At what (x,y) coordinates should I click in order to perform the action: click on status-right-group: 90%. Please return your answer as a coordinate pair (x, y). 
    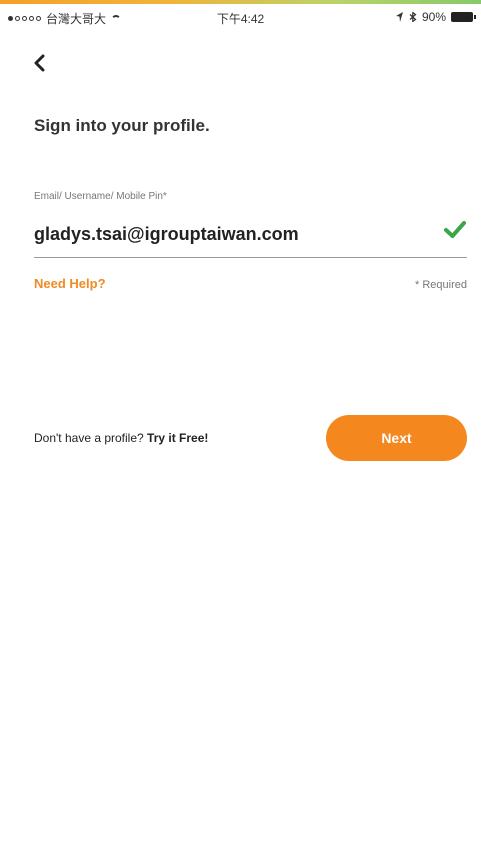
    Looking at the image, I should click on (435, 17).